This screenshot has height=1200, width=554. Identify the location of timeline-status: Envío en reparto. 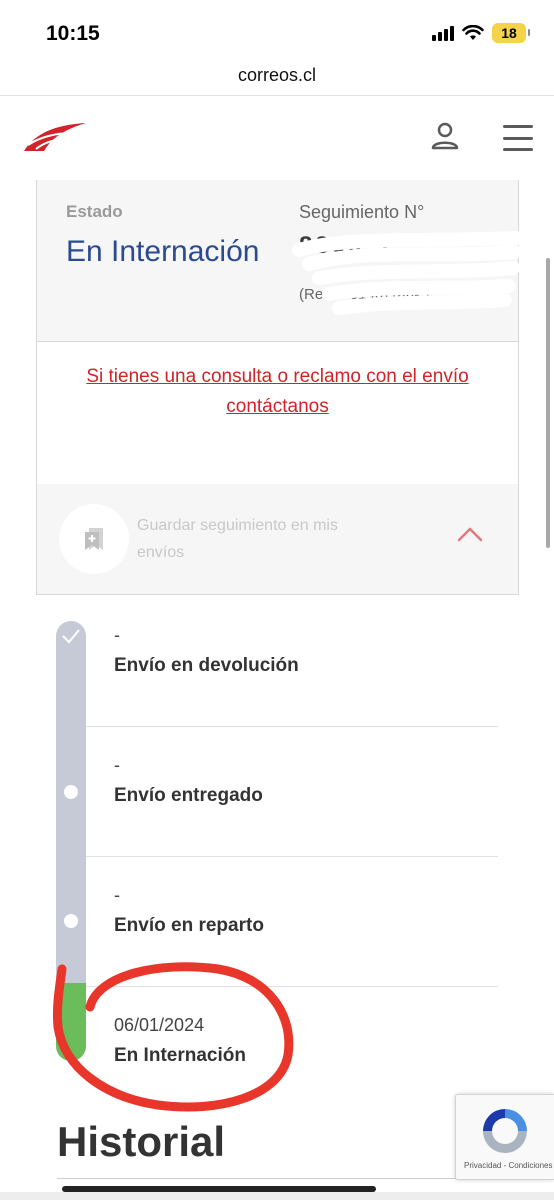
(189, 925).